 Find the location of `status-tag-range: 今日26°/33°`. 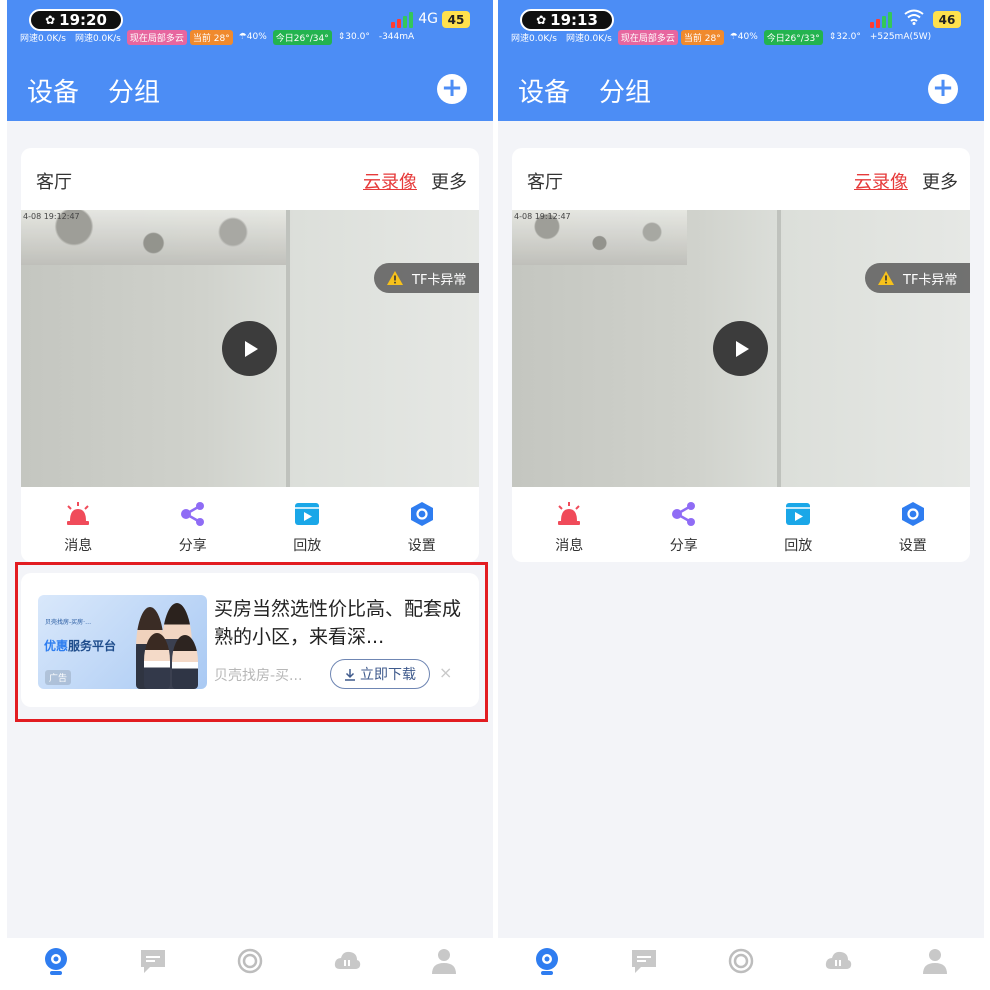

status-tag-range: 今日26°/33° is located at coordinates (793, 37).